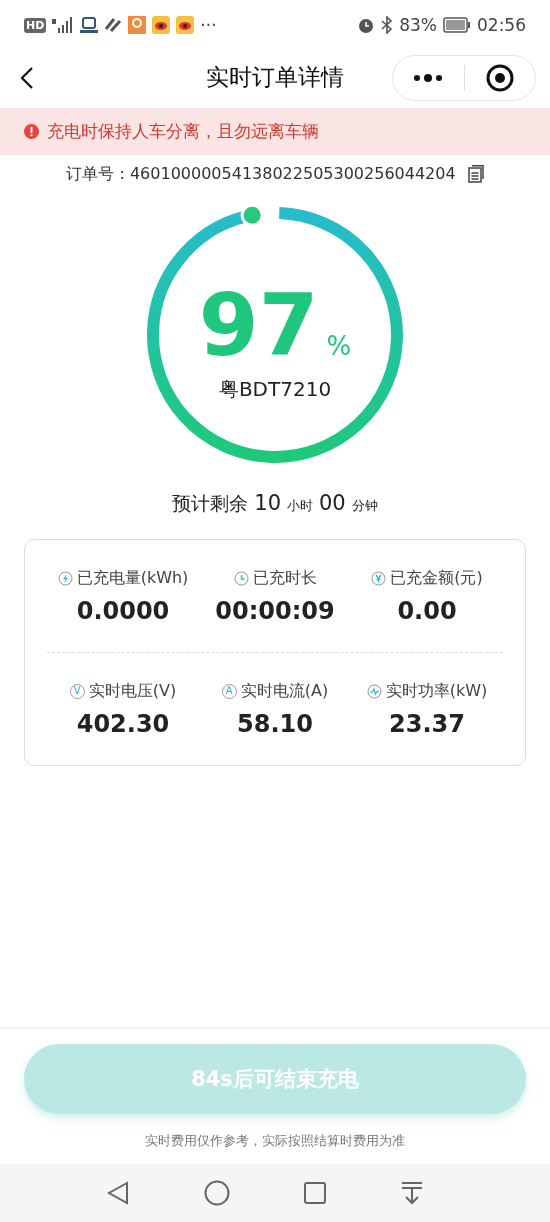 This screenshot has width=550, height=1222. Describe the element at coordinates (65, 578) in the screenshot. I see `lightning-icon` at that location.